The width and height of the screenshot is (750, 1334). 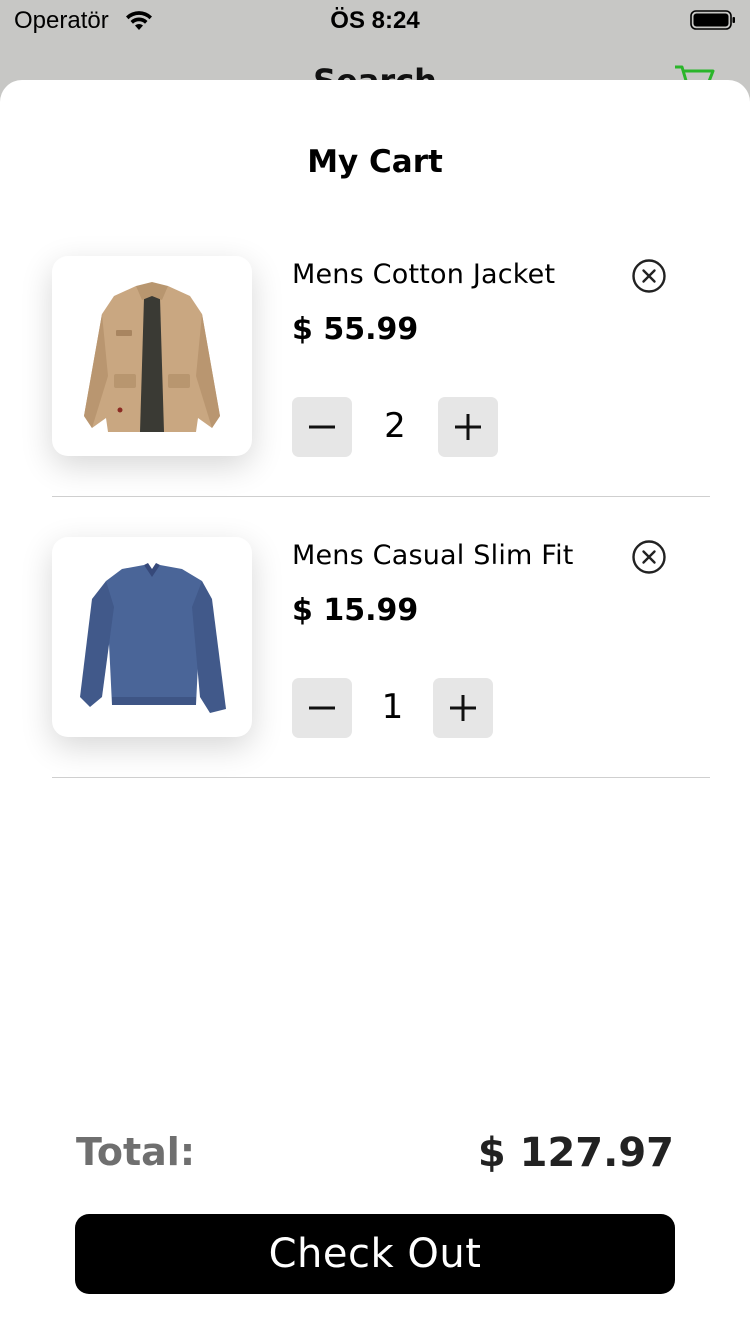 What do you see at coordinates (375, 162) in the screenshot?
I see `sheet-title: My Cart` at bounding box center [375, 162].